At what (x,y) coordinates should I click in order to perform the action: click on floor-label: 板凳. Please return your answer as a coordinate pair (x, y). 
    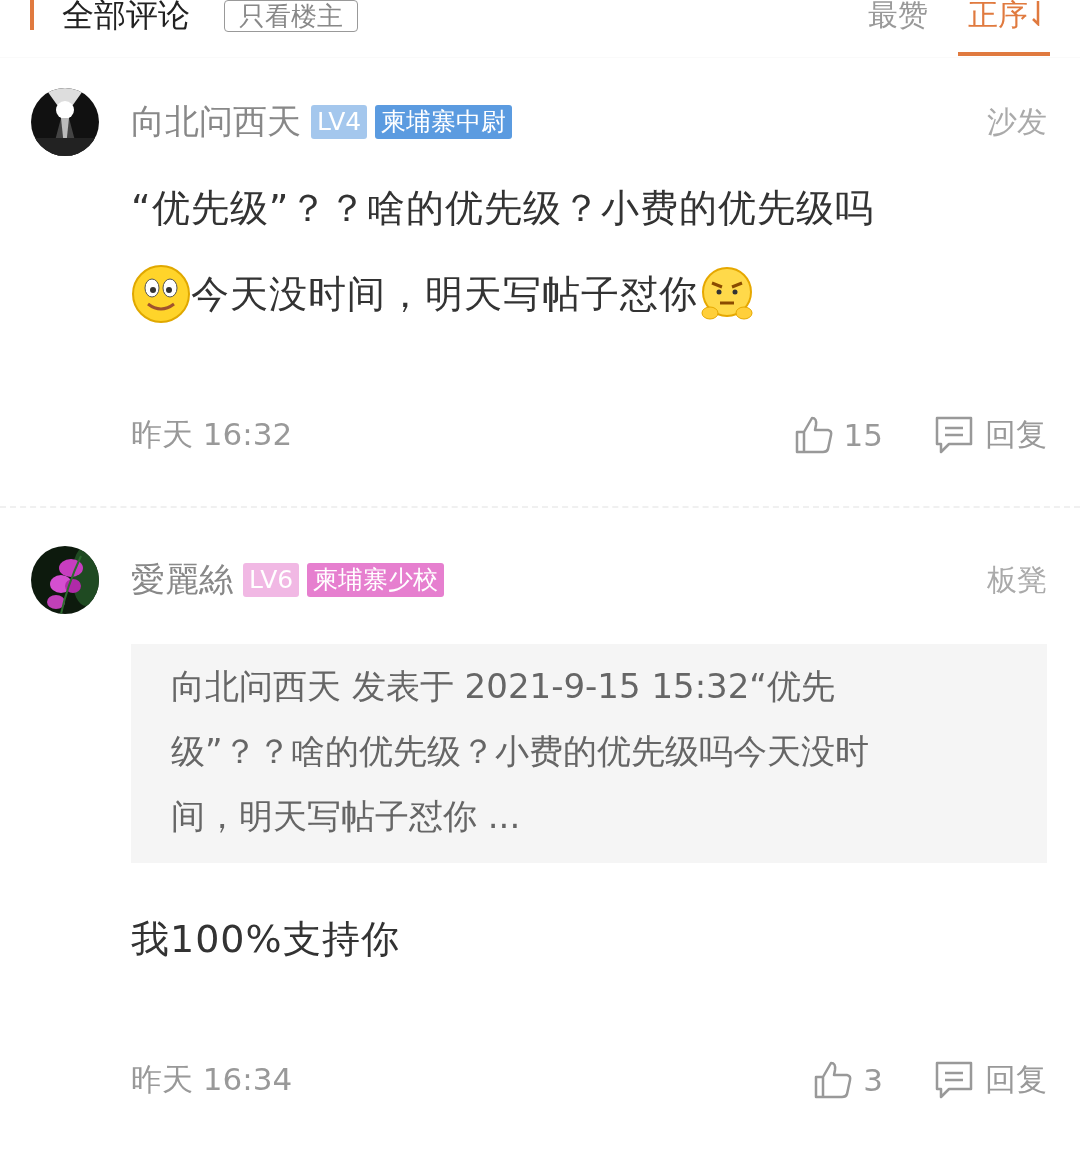
    Looking at the image, I should click on (1017, 579).